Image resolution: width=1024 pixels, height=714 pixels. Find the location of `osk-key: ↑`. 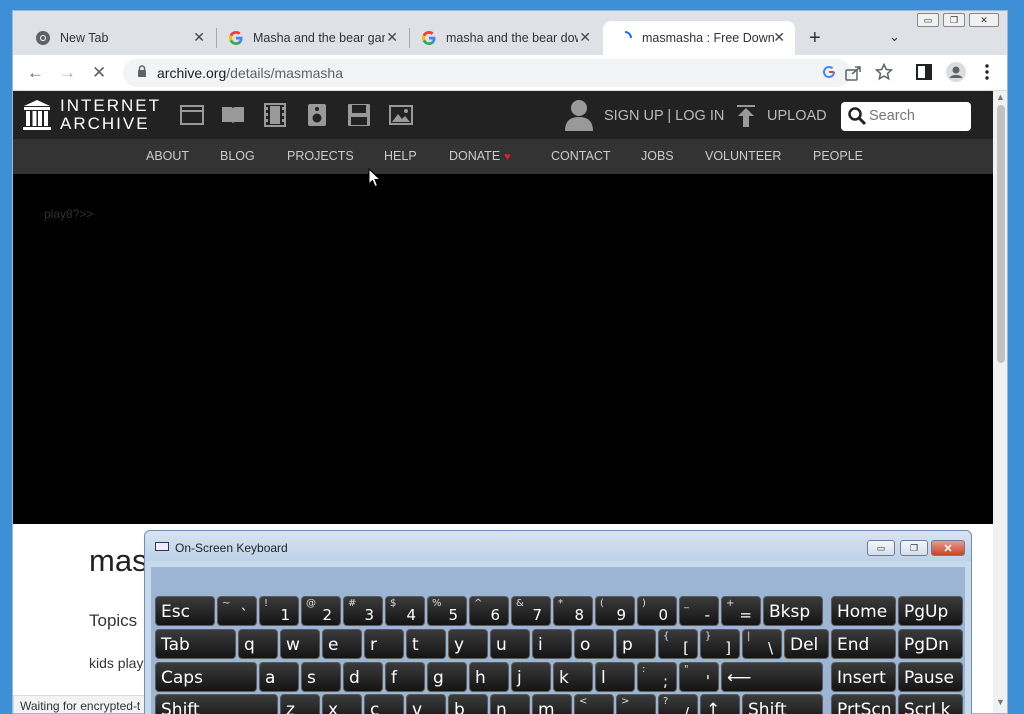

osk-key: ↑ is located at coordinates (720, 704).